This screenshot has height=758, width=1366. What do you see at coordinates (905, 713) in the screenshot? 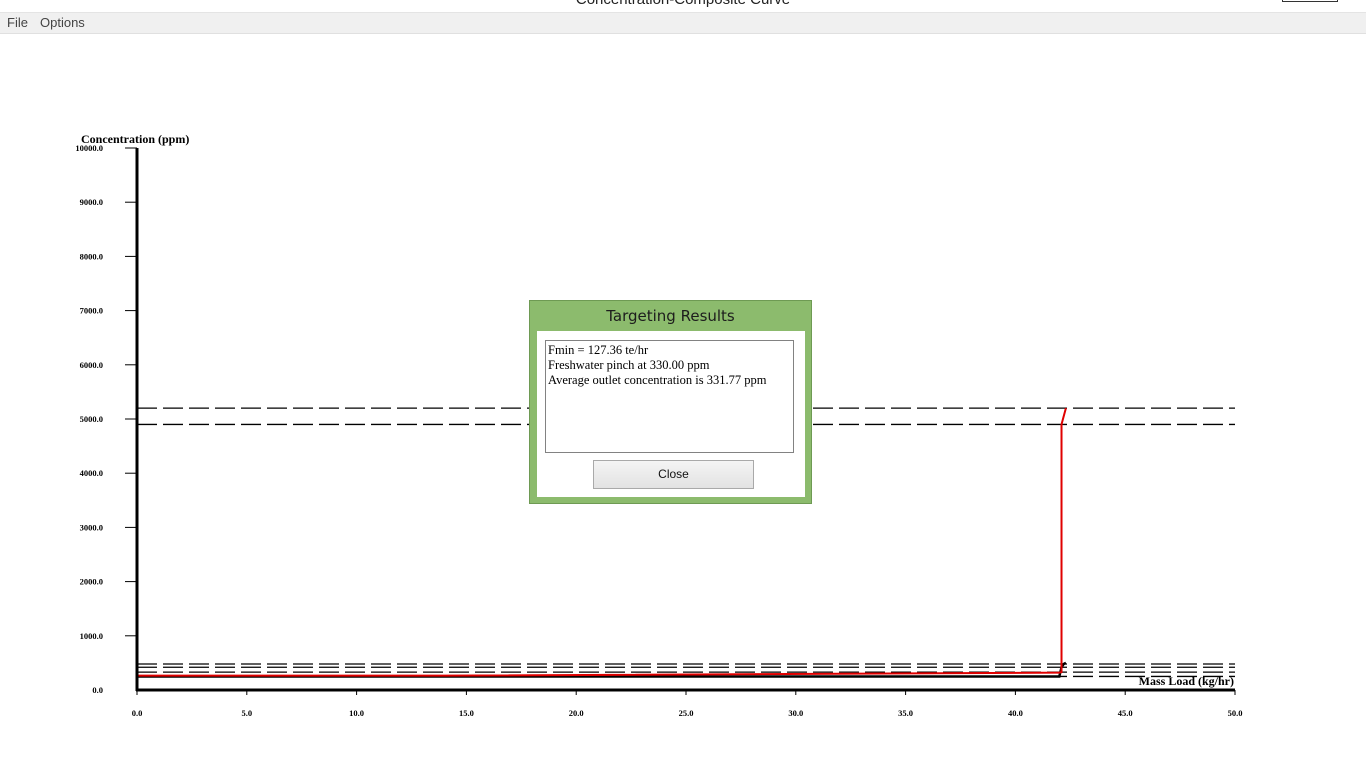
I see `x-tick-label-7: 35.0` at bounding box center [905, 713].